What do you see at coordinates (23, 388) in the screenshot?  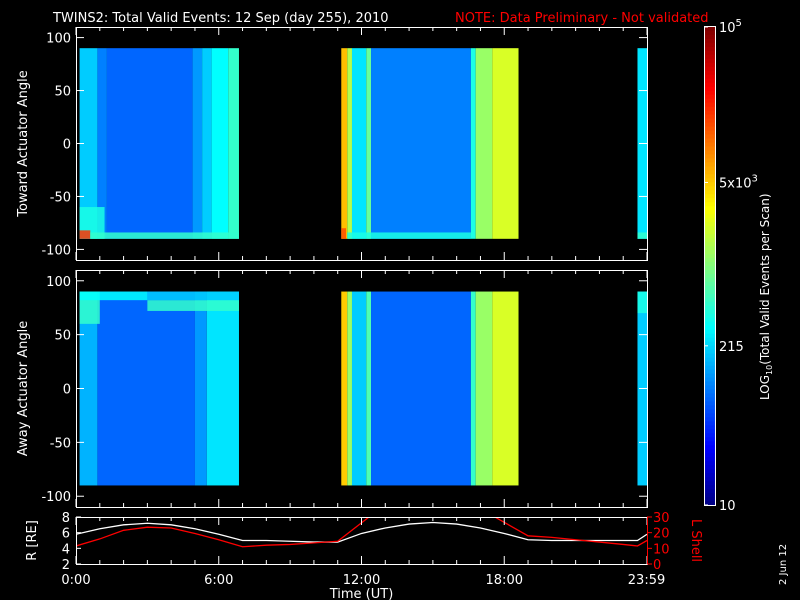 I see `y-axis-label: Away Actuator Angle` at bounding box center [23, 388].